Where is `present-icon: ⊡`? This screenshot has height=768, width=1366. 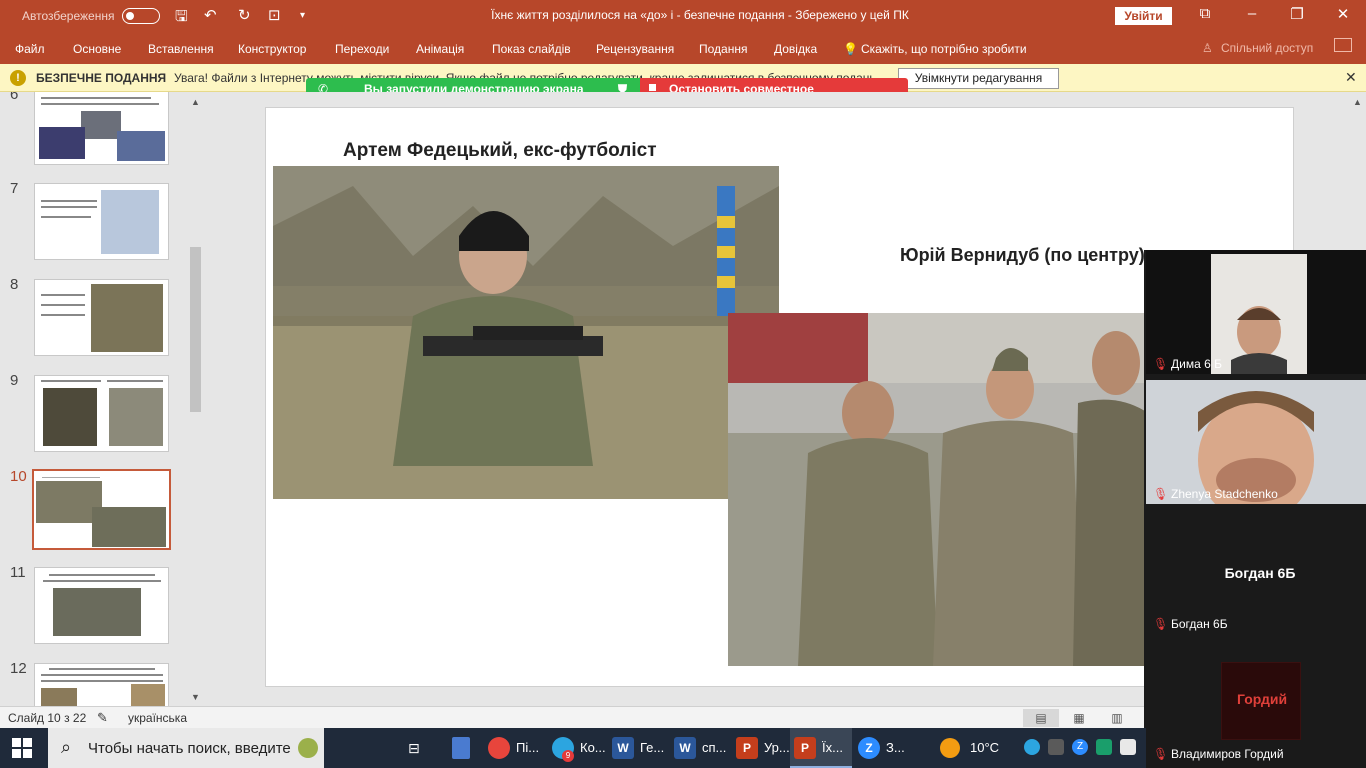 present-icon: ⊡ is located at coordinates (274, 15).